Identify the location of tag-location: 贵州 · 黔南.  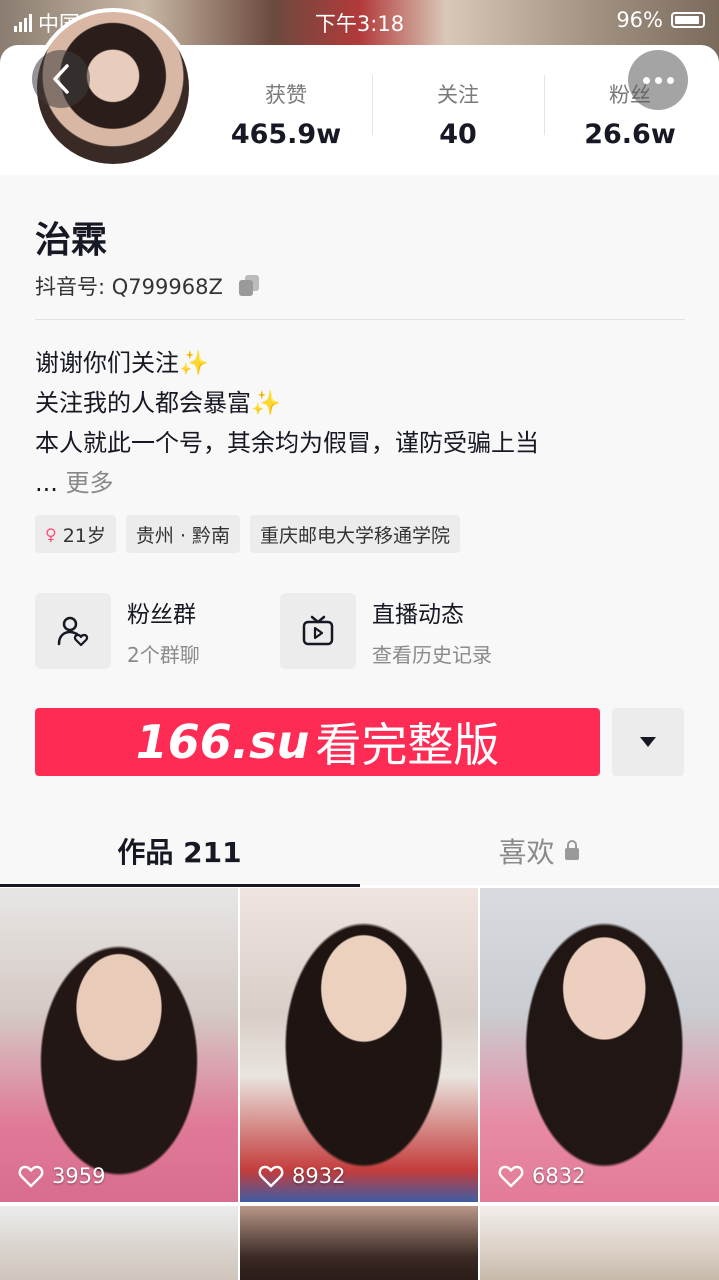
(183, 534).